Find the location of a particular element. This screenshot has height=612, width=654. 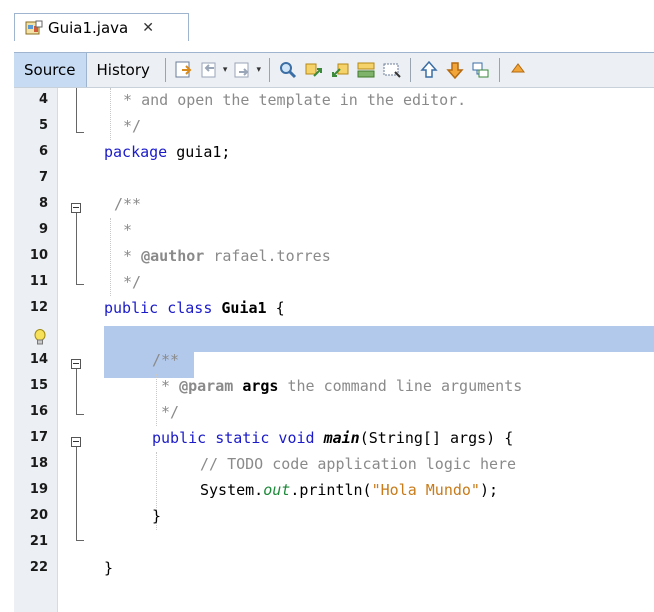

code-text: public class Guia1 { is located at coordinates (194, 308).